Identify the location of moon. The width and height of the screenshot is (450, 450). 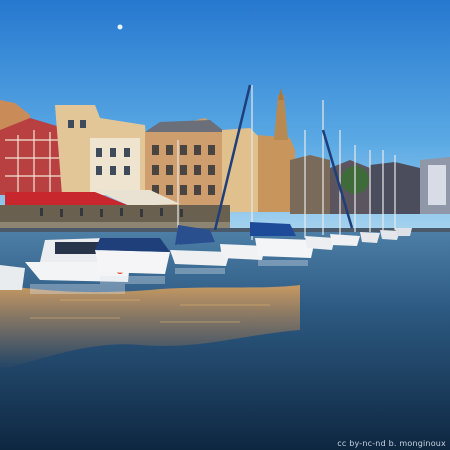
(120, 27).